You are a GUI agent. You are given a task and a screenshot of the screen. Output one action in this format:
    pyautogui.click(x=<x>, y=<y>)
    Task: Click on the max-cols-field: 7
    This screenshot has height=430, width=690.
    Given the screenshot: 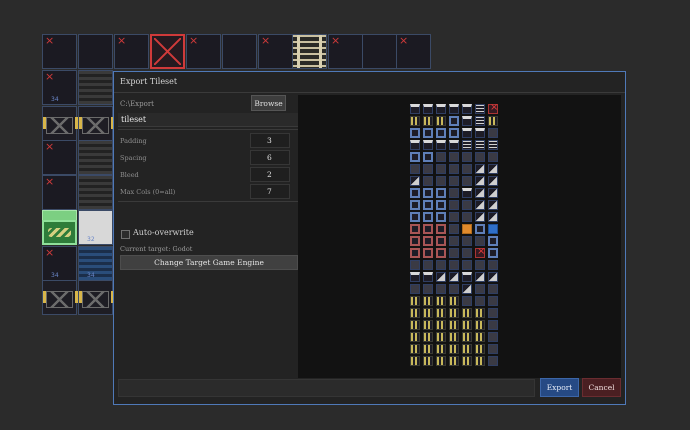 What is the action you would take?
    pyautogui.click(x=270, y=191)
    